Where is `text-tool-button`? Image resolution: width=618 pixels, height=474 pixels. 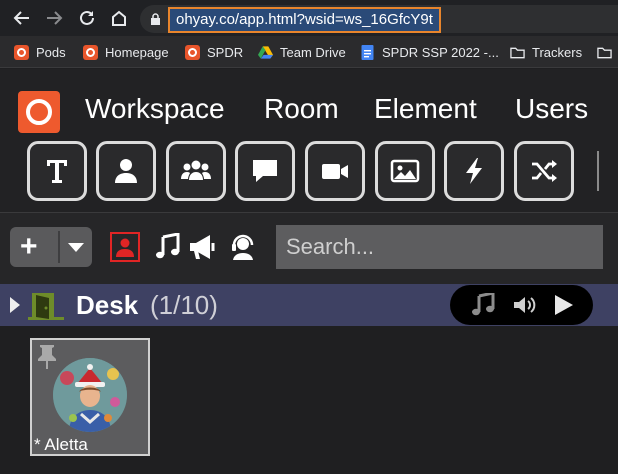 text-tool-button is located at coordinates (57, 171).